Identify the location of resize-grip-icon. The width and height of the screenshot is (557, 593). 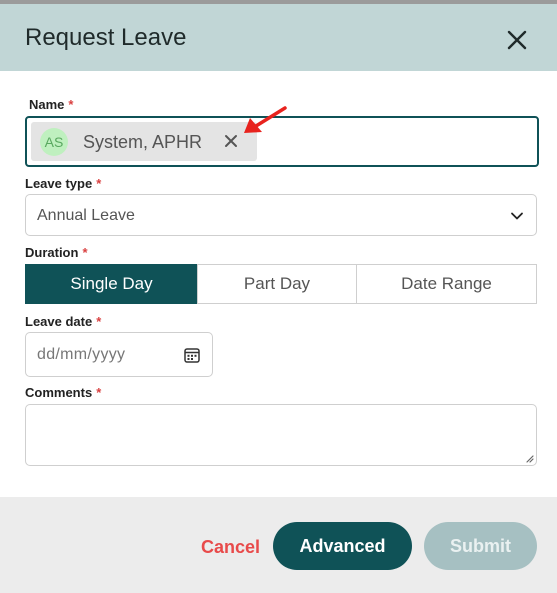
(529, 458).